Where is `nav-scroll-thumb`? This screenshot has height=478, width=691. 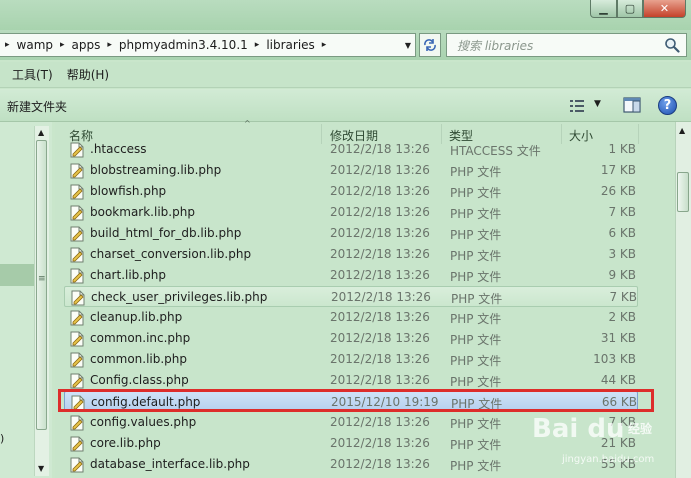
nav-scroll-thumb is located at coordinates (41, 285).